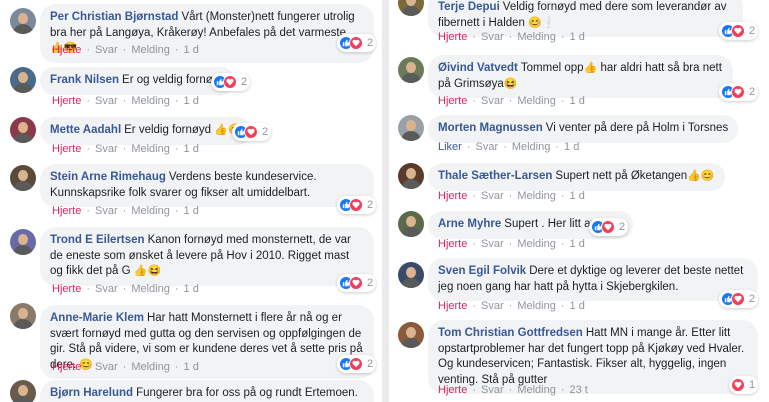  What do you see at coordinates (85, 130) in the screenshot?
I see `commenter-name: Mette Aadahl` at bounding box center [85, 130].